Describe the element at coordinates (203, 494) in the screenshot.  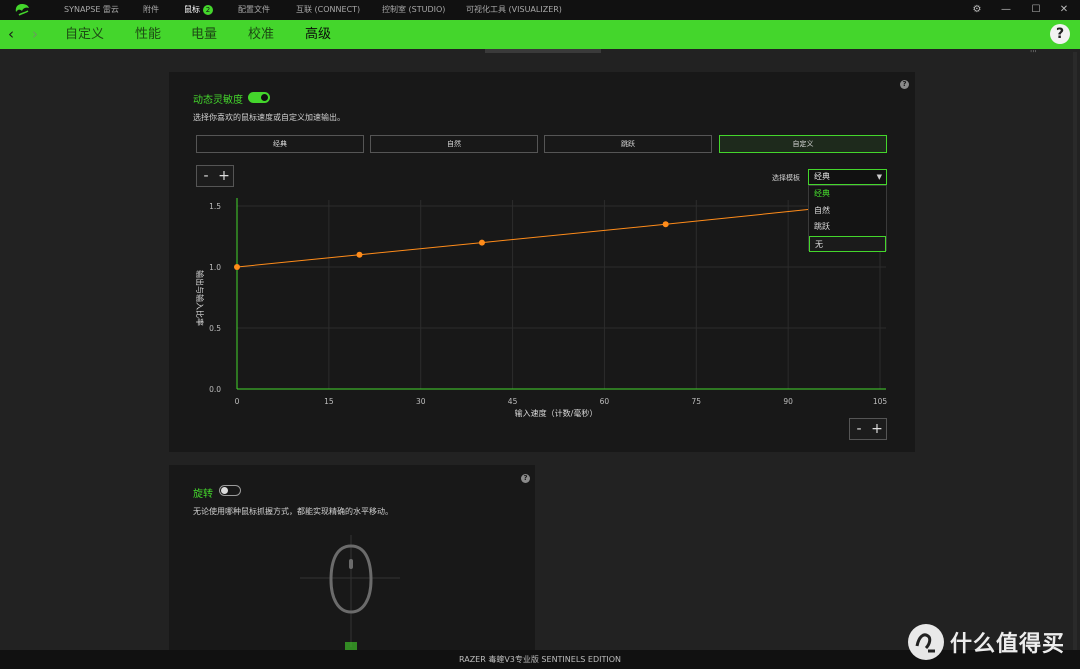
I see `rotation-title: 旋转` at that location.